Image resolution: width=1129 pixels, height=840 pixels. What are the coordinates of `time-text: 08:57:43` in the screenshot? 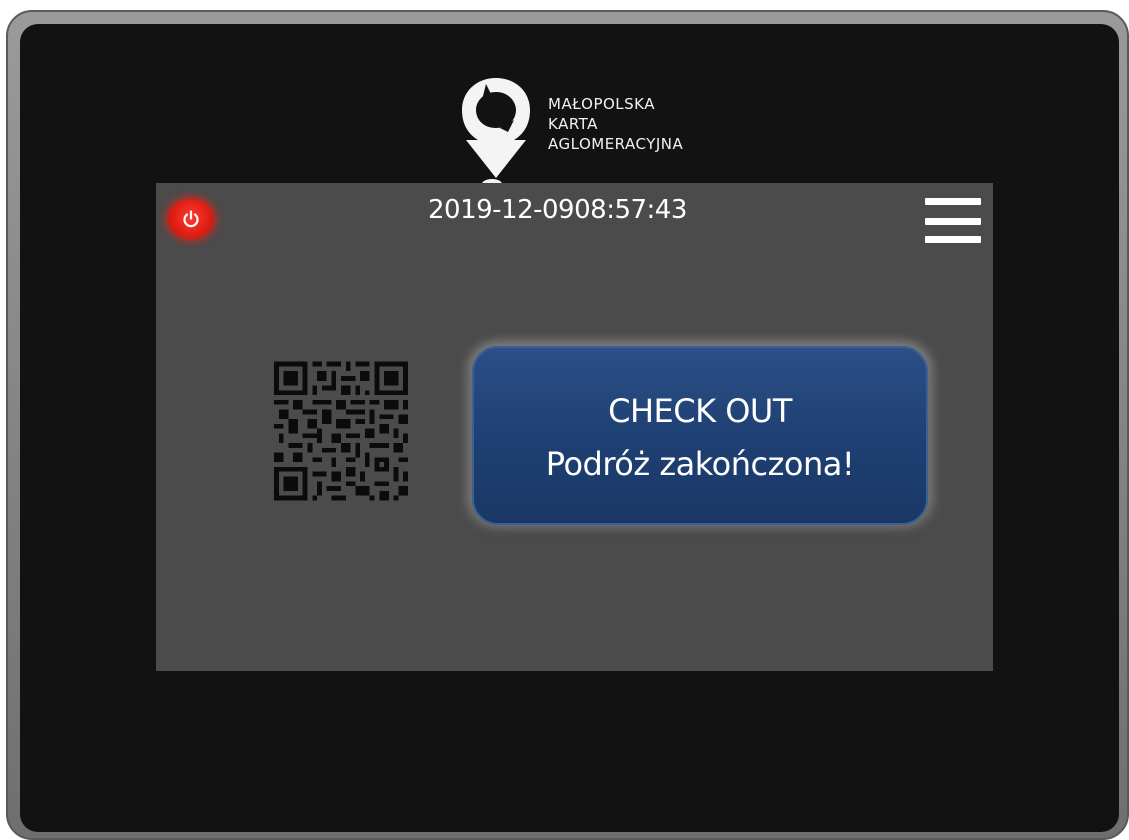 It's located at (630, 210).